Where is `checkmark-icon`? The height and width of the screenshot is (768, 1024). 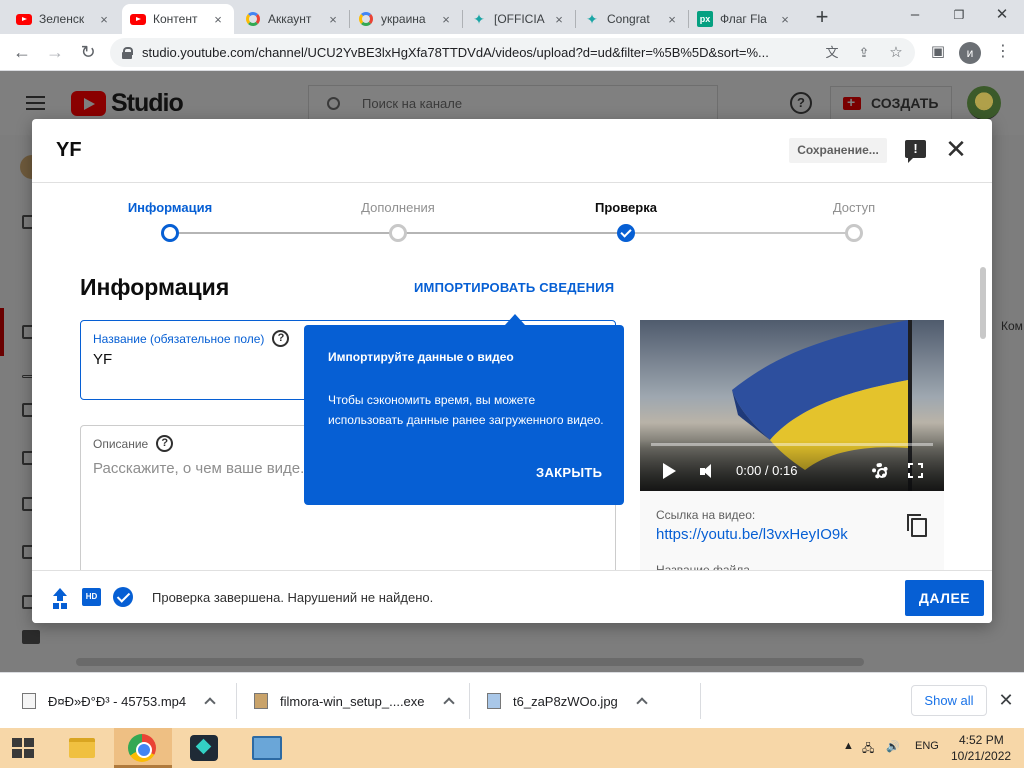 checkmark-icon is located at coordinates (626, 233).